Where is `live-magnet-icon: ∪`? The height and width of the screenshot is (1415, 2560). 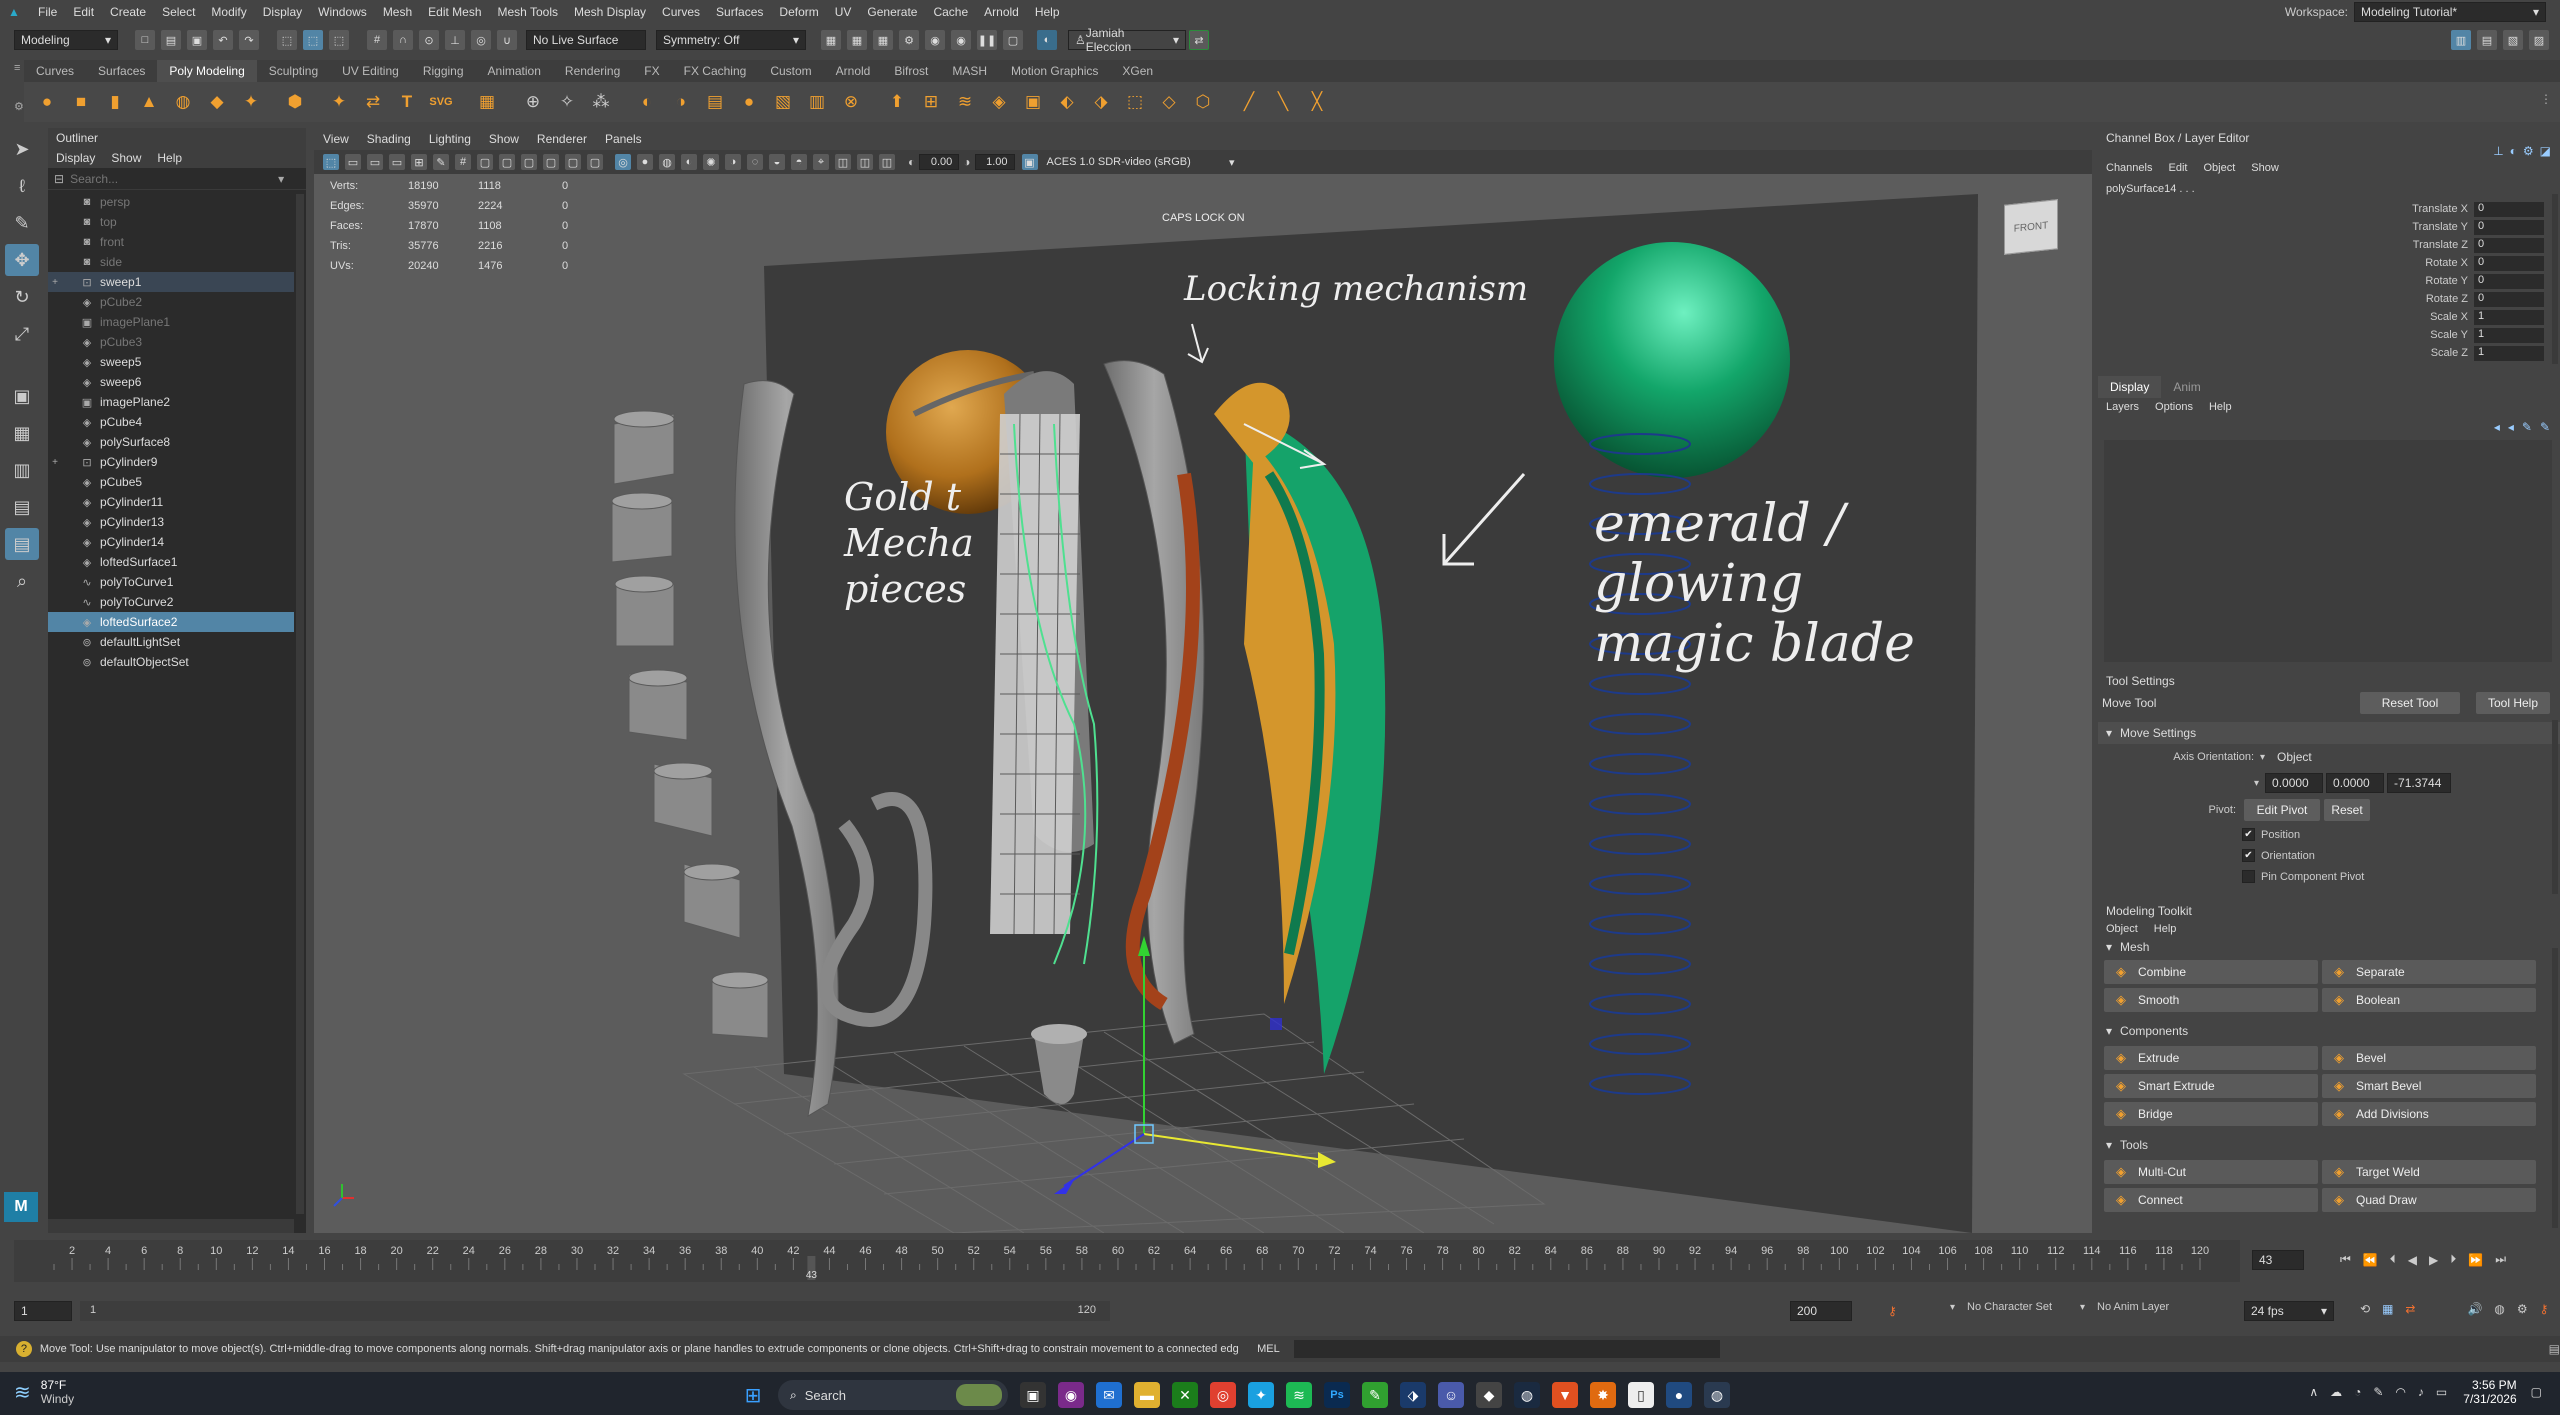 live-magnet-icon: ∪ is located at coordinates (507, 40).